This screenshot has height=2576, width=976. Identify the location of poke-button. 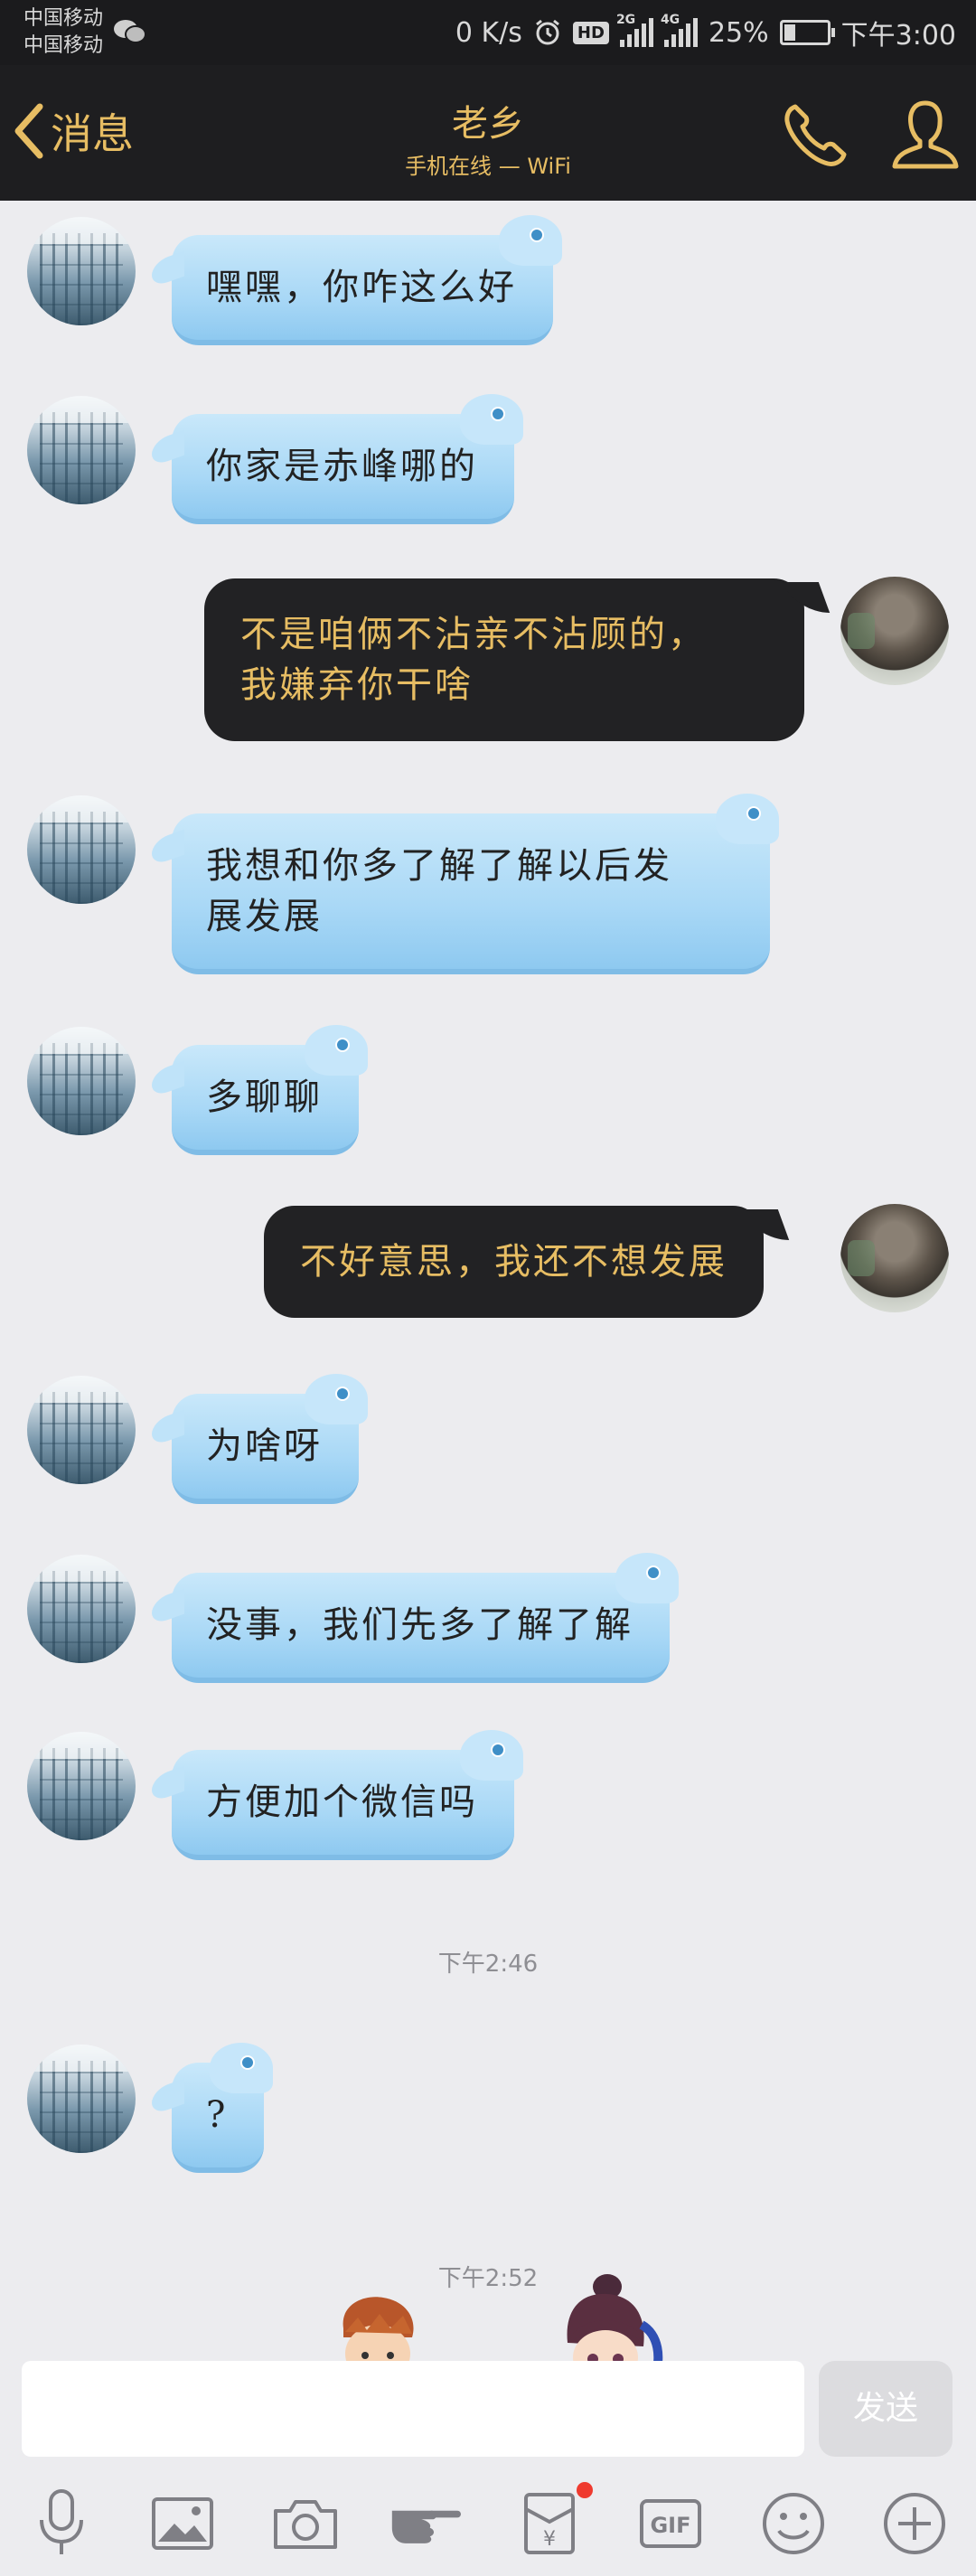
(425, 2524).